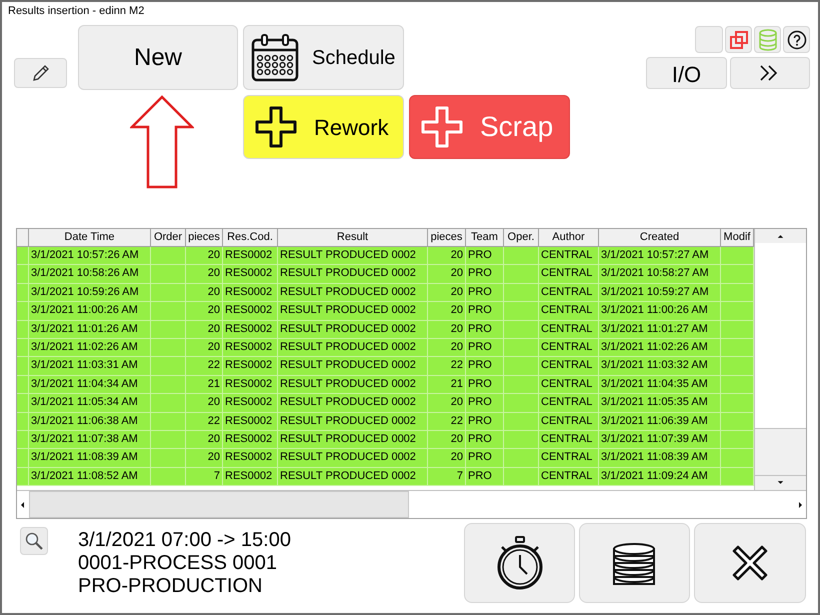 The width and height of the screenshot is (820, 615). Describe the element at coordinates (686, 73) in the screenshot. I see `io-button: I/O` at that location.